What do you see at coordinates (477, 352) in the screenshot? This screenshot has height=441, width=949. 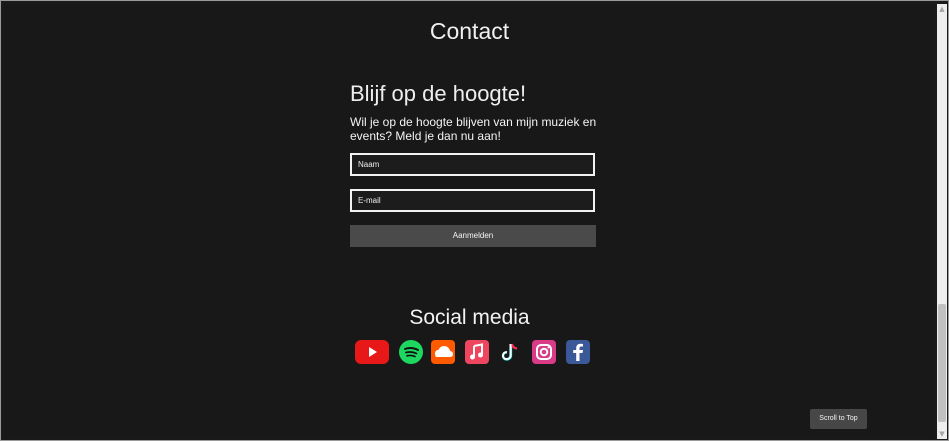 I see `music-icon` at bounding box center [477, 352].